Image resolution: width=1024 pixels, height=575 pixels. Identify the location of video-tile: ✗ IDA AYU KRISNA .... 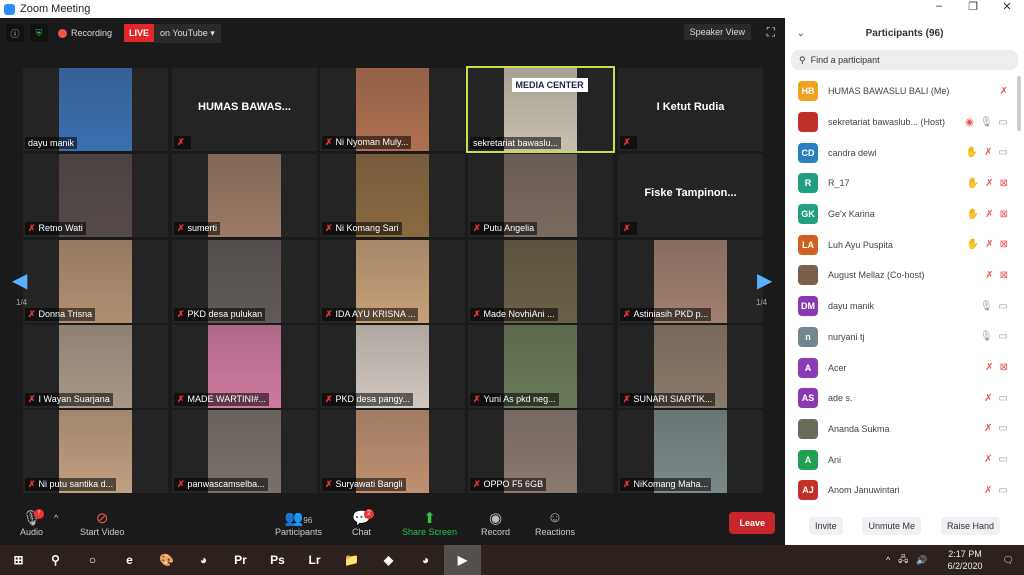
(392, 281).